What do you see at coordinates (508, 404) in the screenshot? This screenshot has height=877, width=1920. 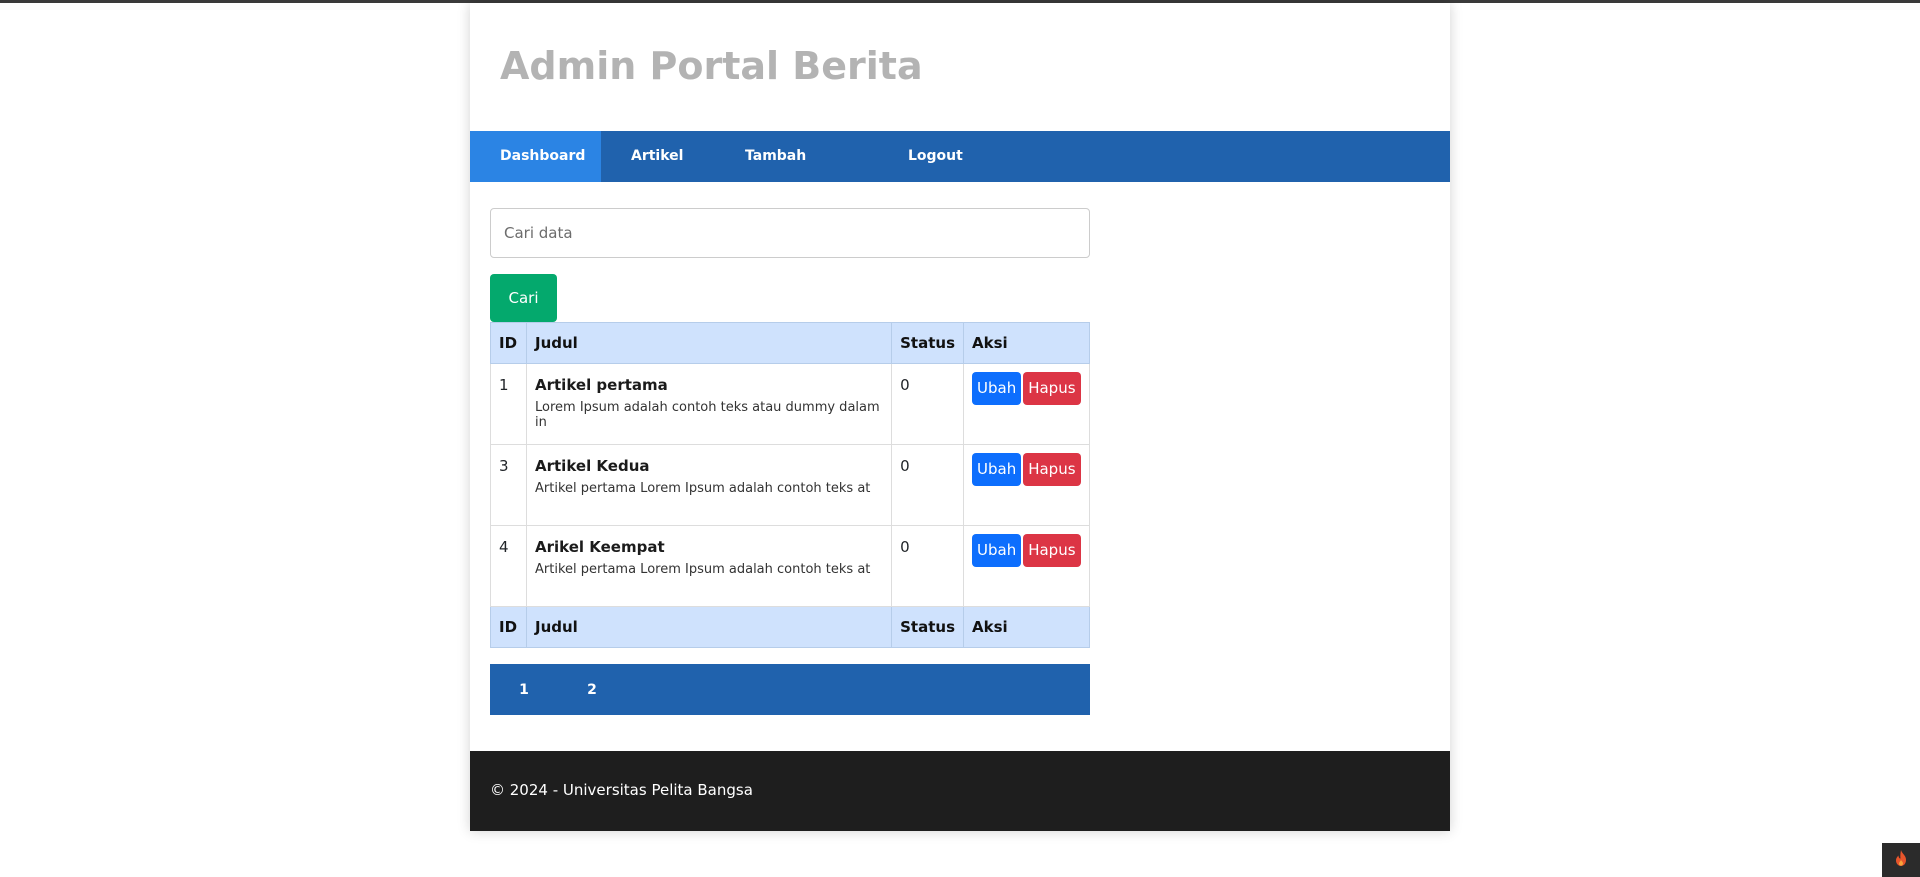 I see `cell-id: 1` at bounding box center [508, 404].